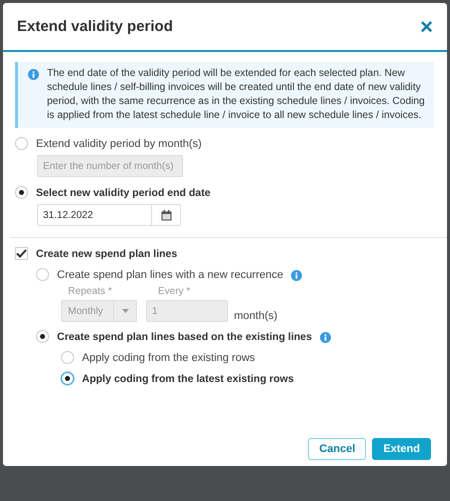 The width and height of the screenshot is (450, 501). Describe the element at coordinates (337, 449) in the screenshot. I see `cancel-button: Cancel` at that location.